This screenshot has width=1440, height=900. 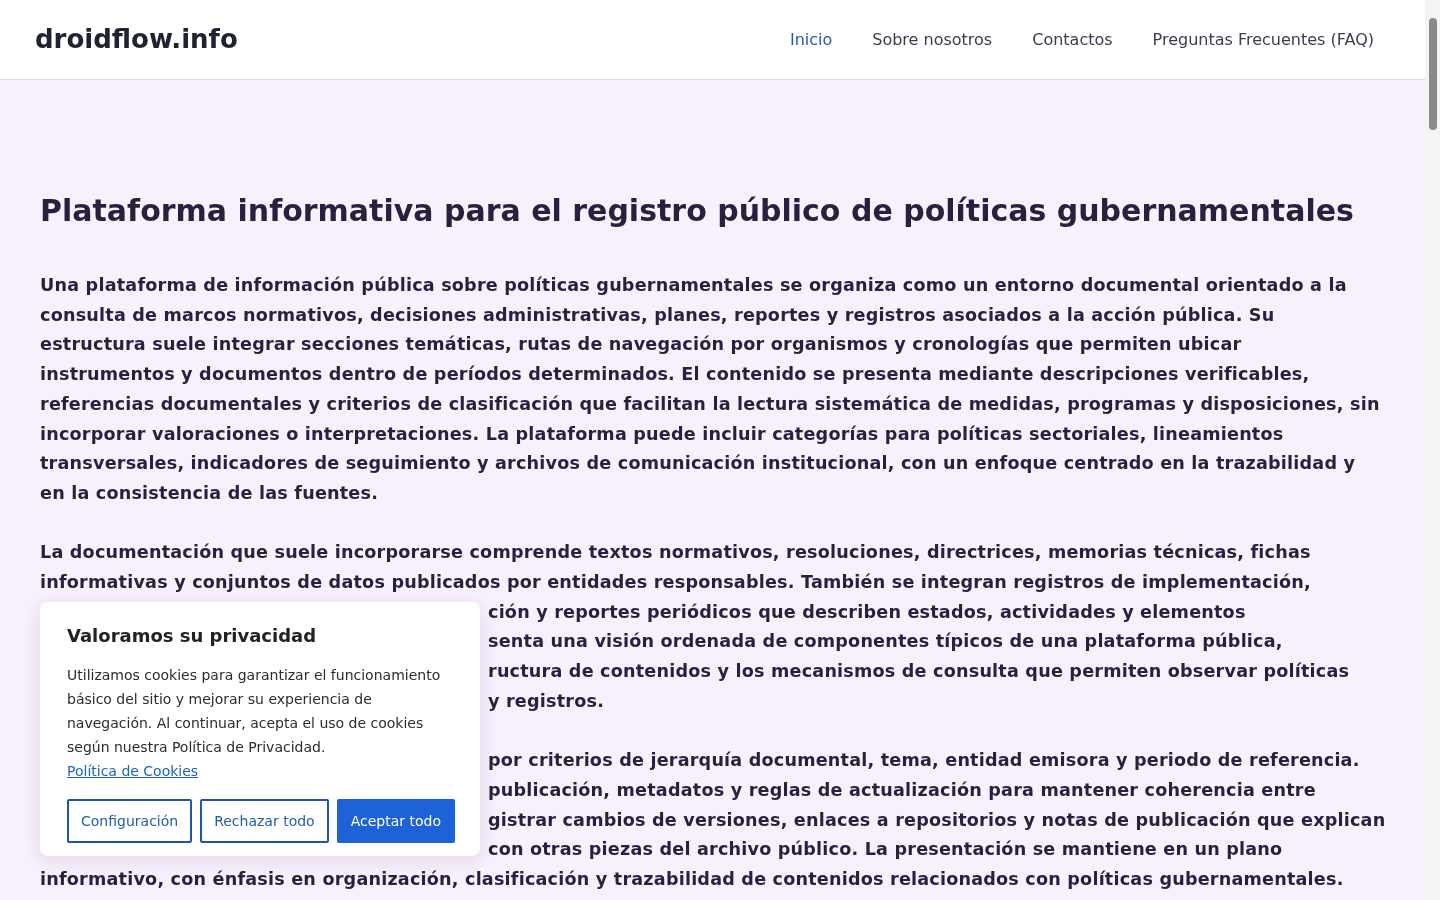 I want to click on banner-text: Utilizamos cookies para garantizar el funcionamiento básico del sitio y mejorar su experiencia de navegación. Al continuar, acepta el uso de cookies según nuestra Política de Privacidad. Política de Cookies, so click(x=254, y=723).